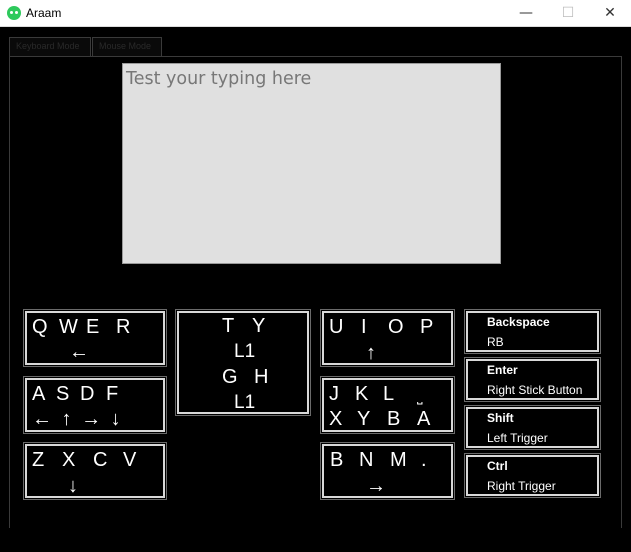  Describe the element at coordinates (245, 377) in the screenshot. I see `key-letters-gh: GH` at that location.